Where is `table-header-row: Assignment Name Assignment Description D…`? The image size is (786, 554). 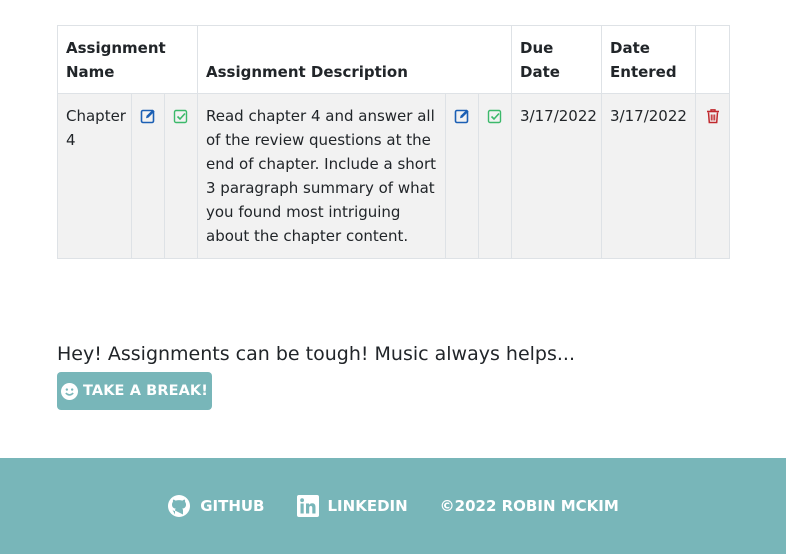 table-header-row: Assignment Name Assignment Description D… is located at coordinates (394, 59).